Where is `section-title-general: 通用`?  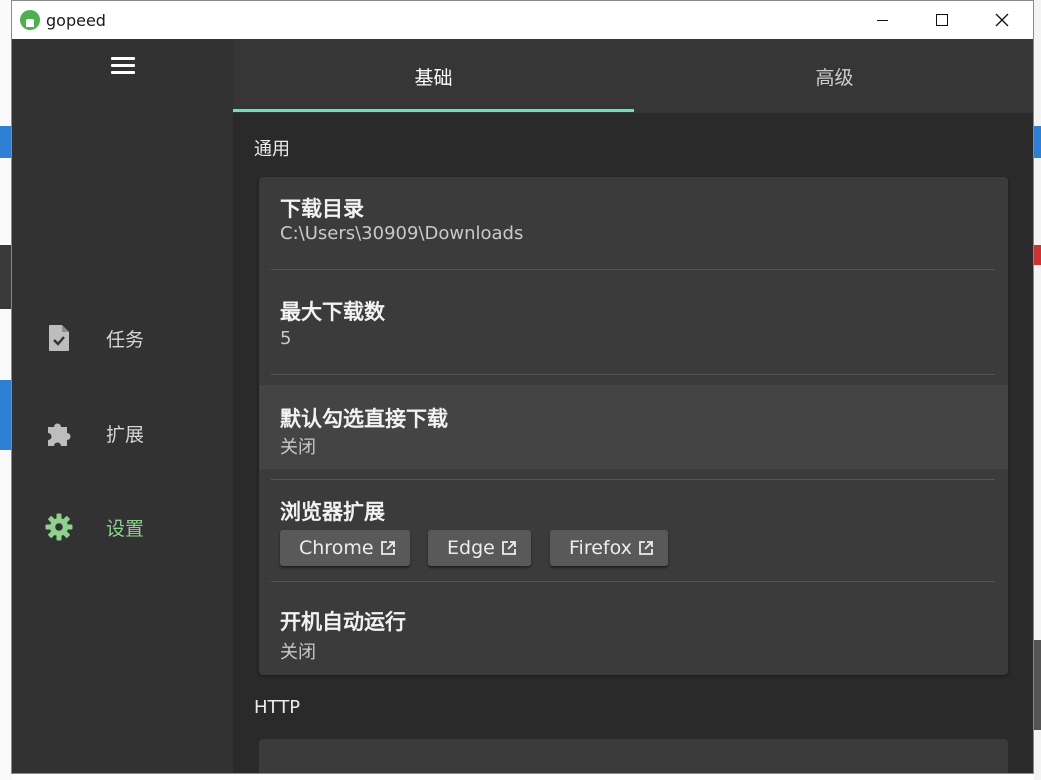 section-title-general: 通用 is located at coordinates (272, 149).